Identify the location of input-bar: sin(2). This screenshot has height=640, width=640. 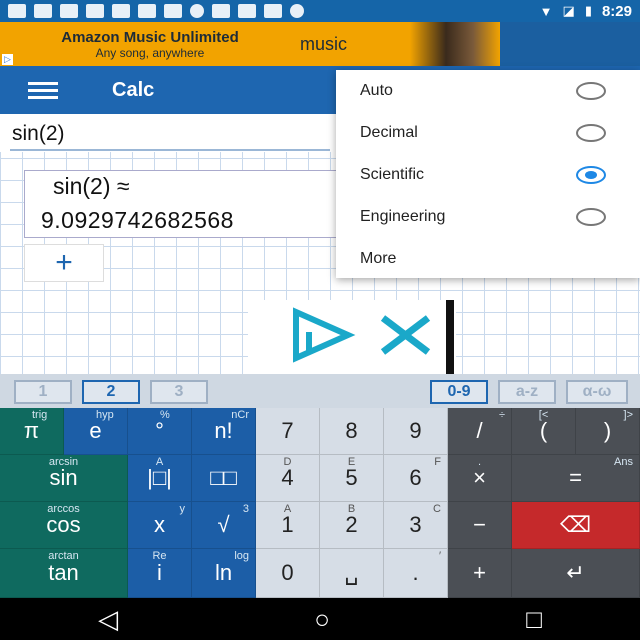
(170, 133).